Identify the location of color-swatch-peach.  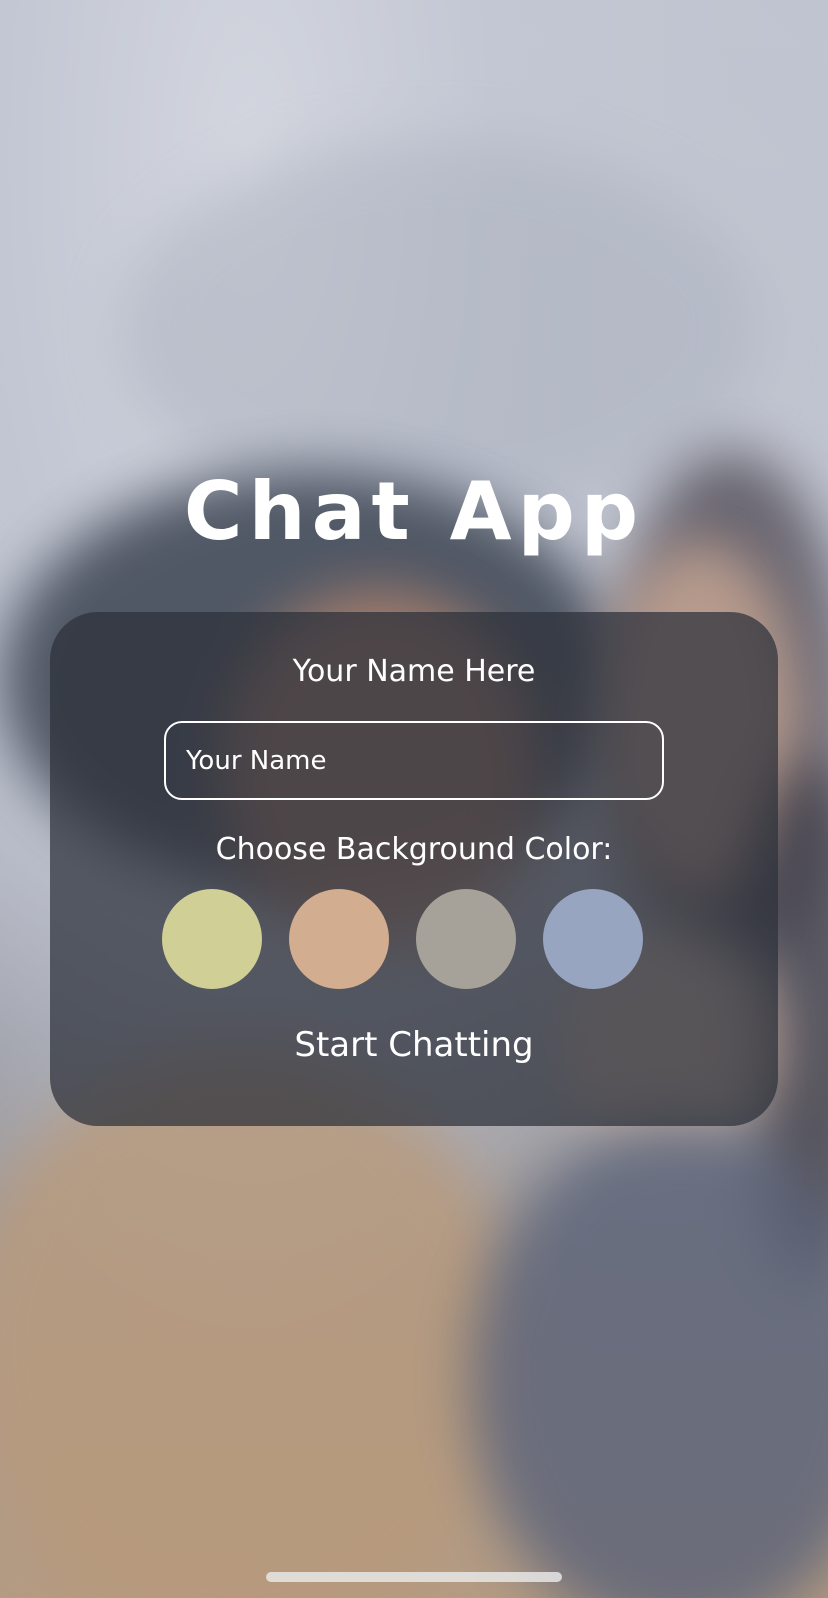
(339, 939).